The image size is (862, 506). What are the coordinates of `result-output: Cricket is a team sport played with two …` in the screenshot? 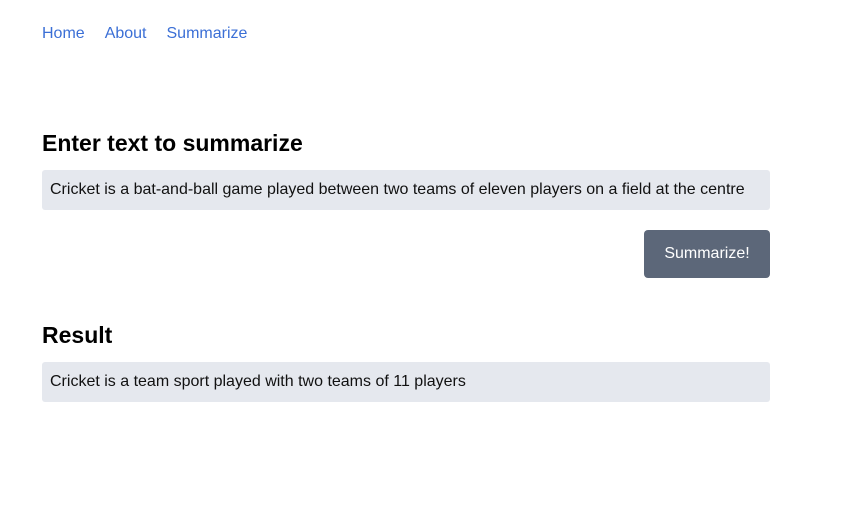 It's located at (406, 382).